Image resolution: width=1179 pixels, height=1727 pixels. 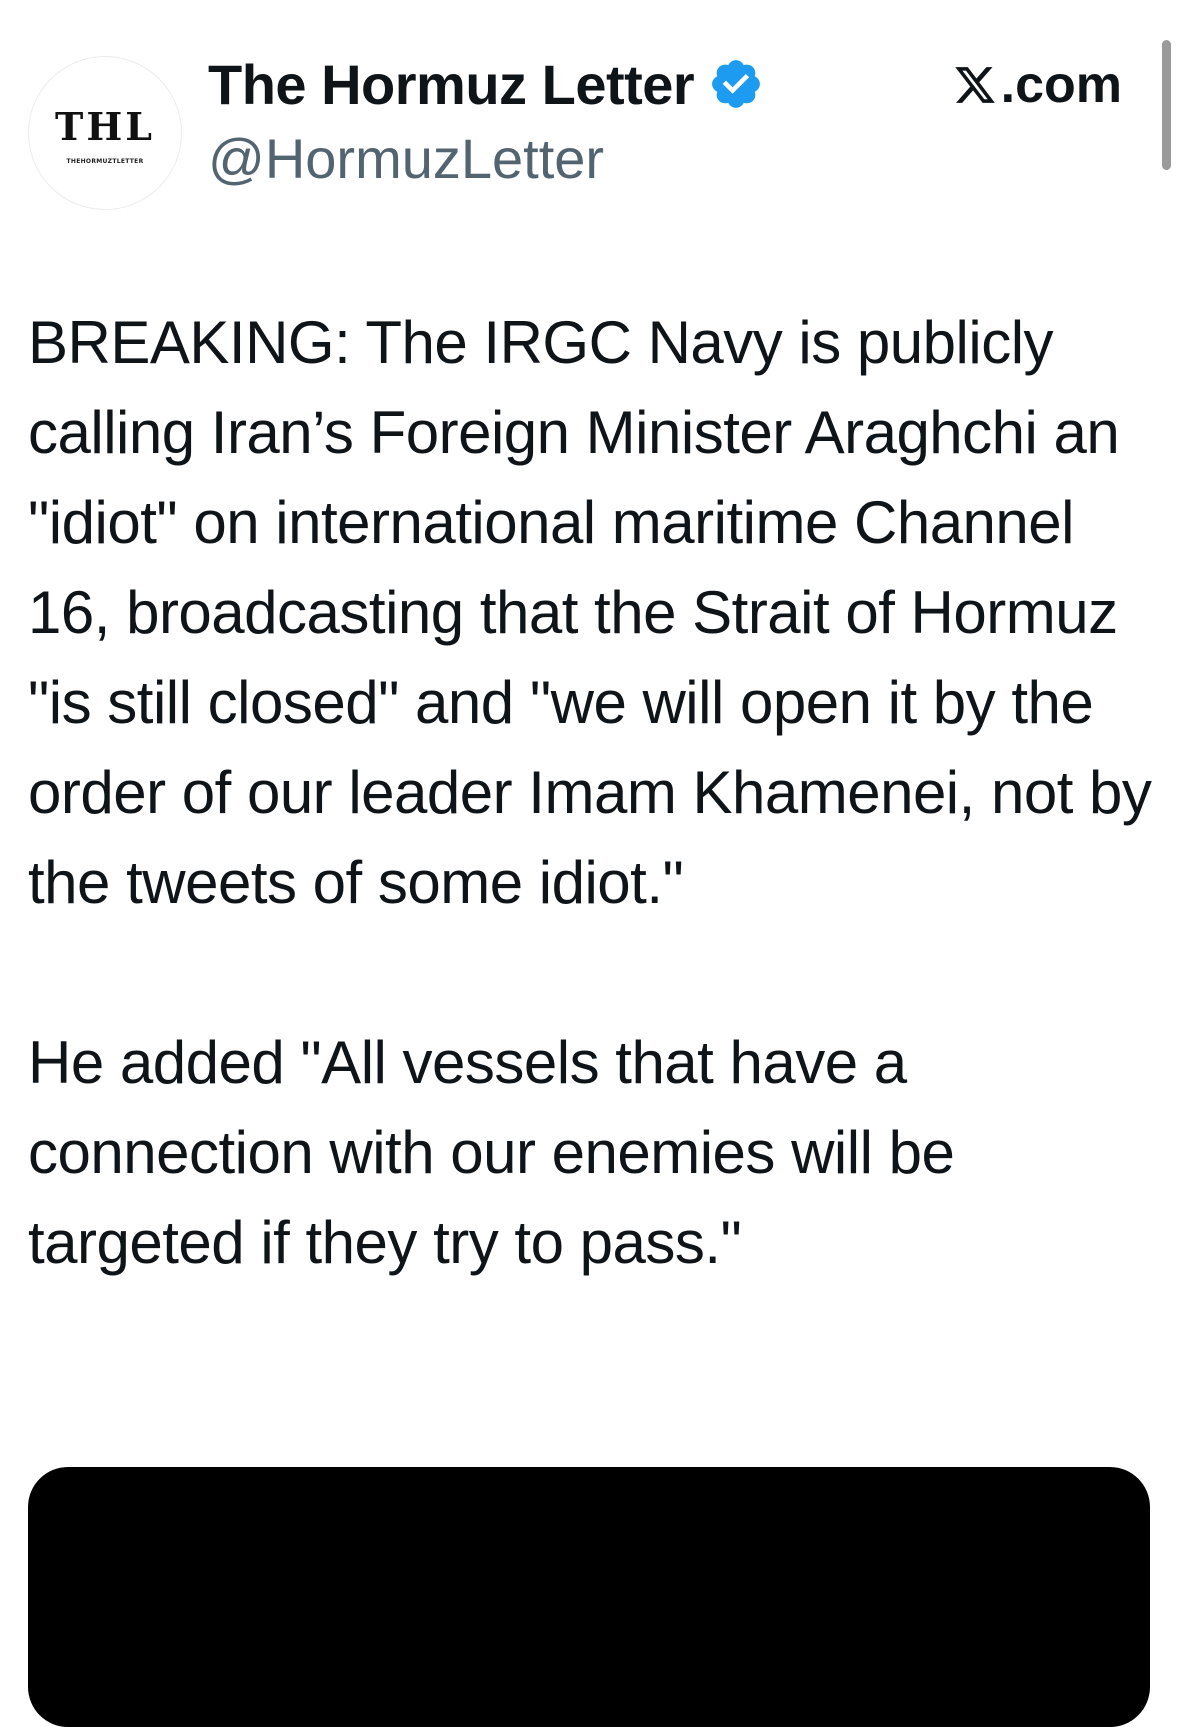 I want to click on verified-badge-icon, so click(x=736, y=84).